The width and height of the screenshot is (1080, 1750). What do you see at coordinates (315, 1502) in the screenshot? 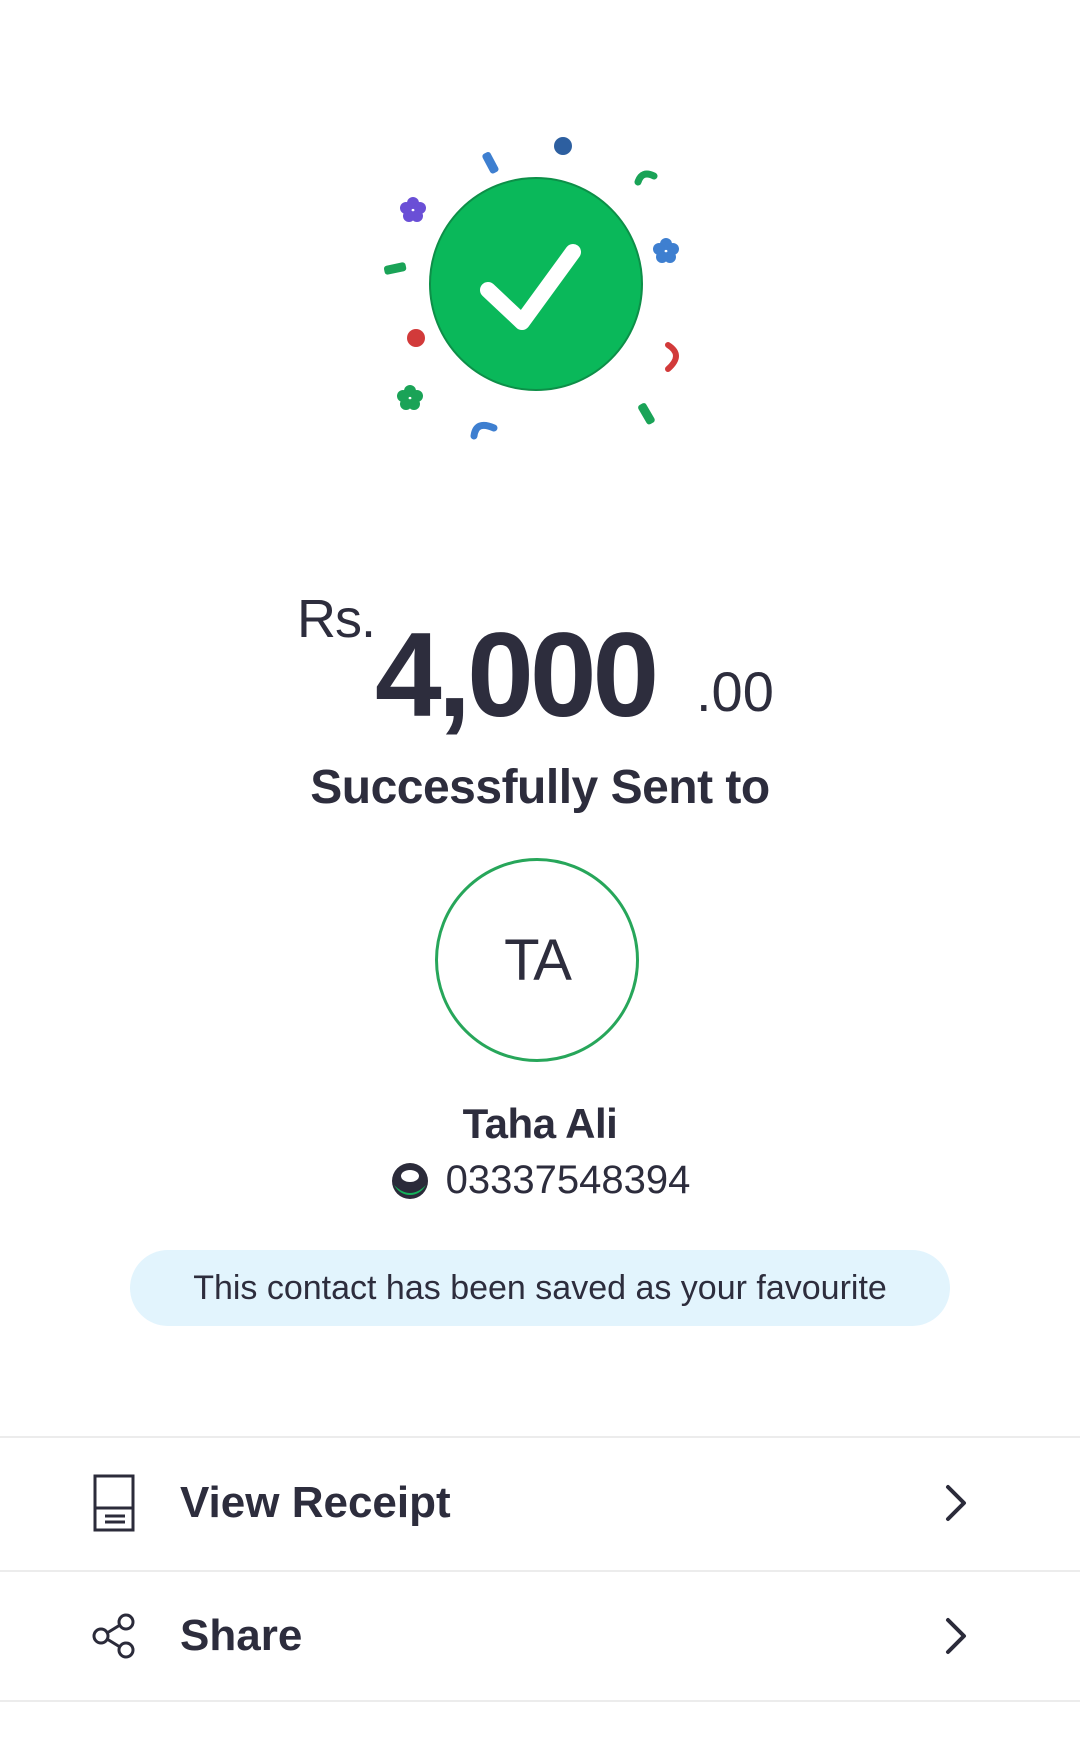
I see `view-receipt-label: View Receipt` at bounding box center [315, 1502].